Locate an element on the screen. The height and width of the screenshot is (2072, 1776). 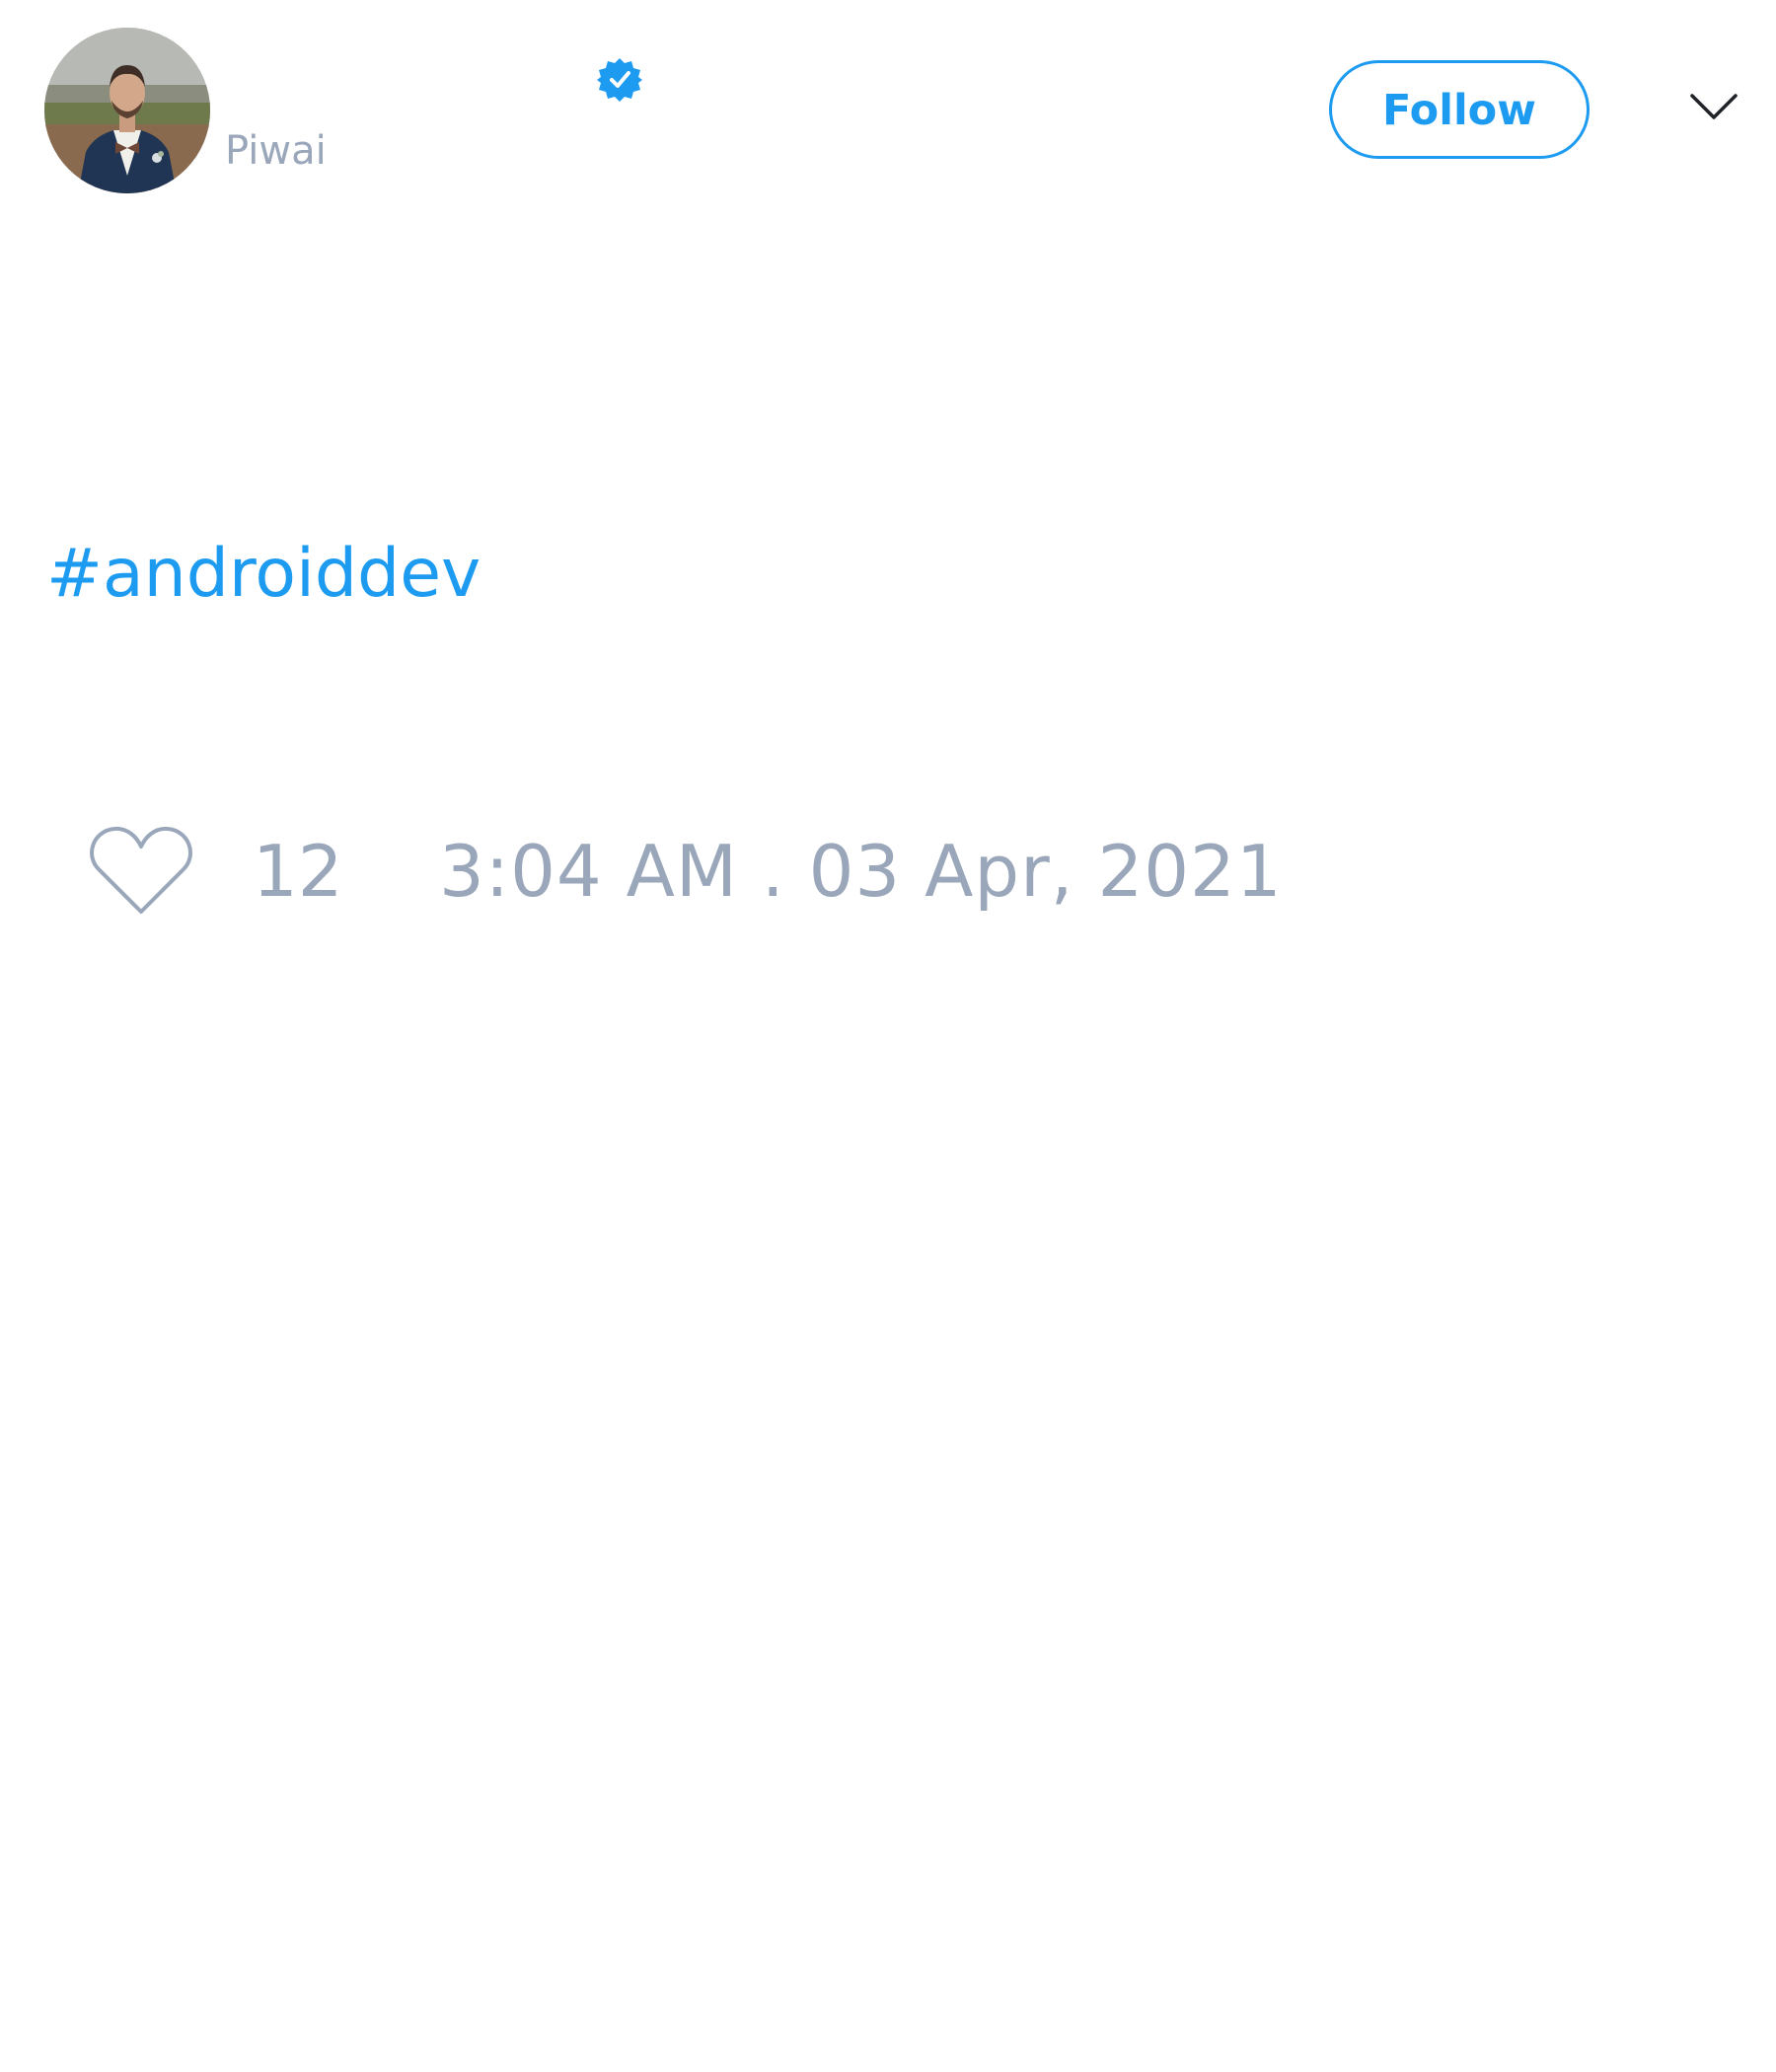
follow-button: Follow is located at coordinates (1460, 110).